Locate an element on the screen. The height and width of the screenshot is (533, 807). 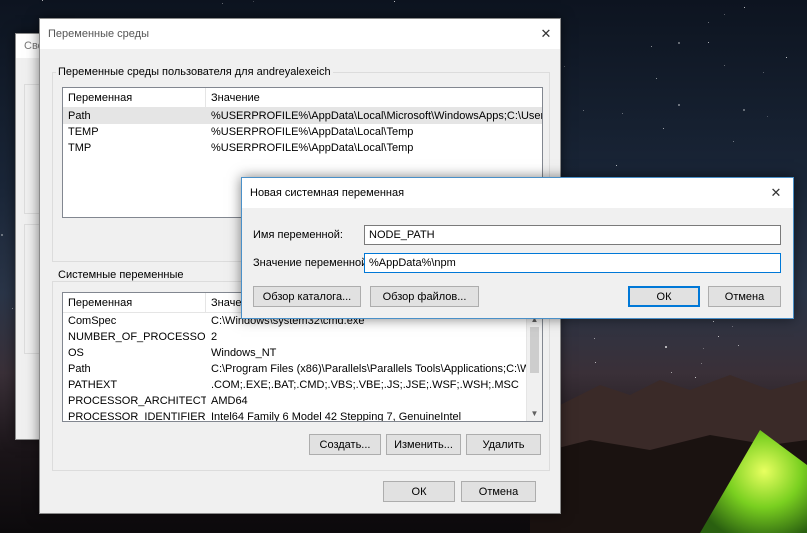
delete-button: Удалить is located at coordinates (503, 444).